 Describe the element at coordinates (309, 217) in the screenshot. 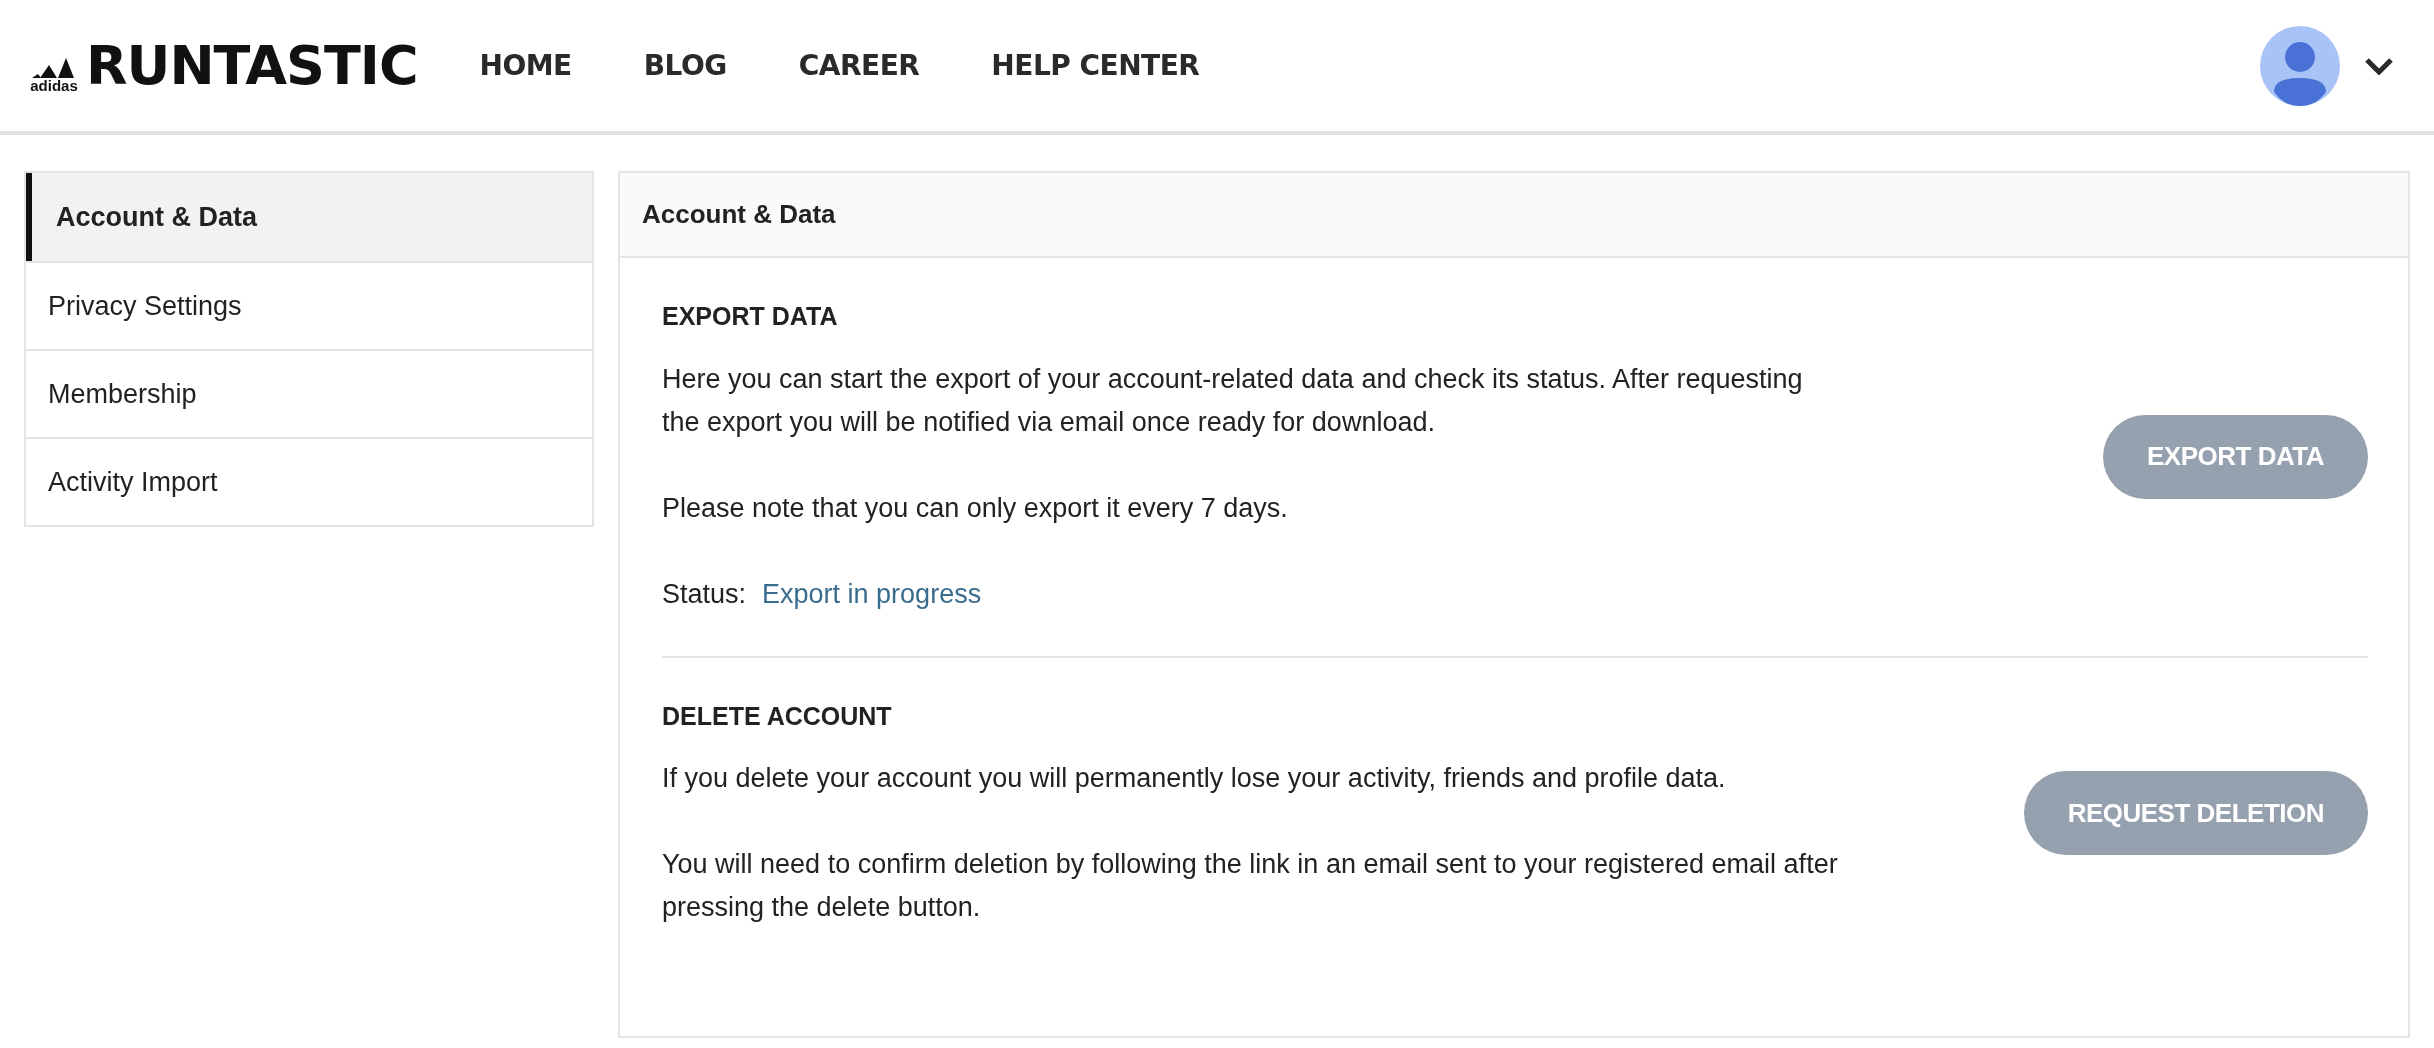

I see `sidebar-item: Account & Data` at that location.